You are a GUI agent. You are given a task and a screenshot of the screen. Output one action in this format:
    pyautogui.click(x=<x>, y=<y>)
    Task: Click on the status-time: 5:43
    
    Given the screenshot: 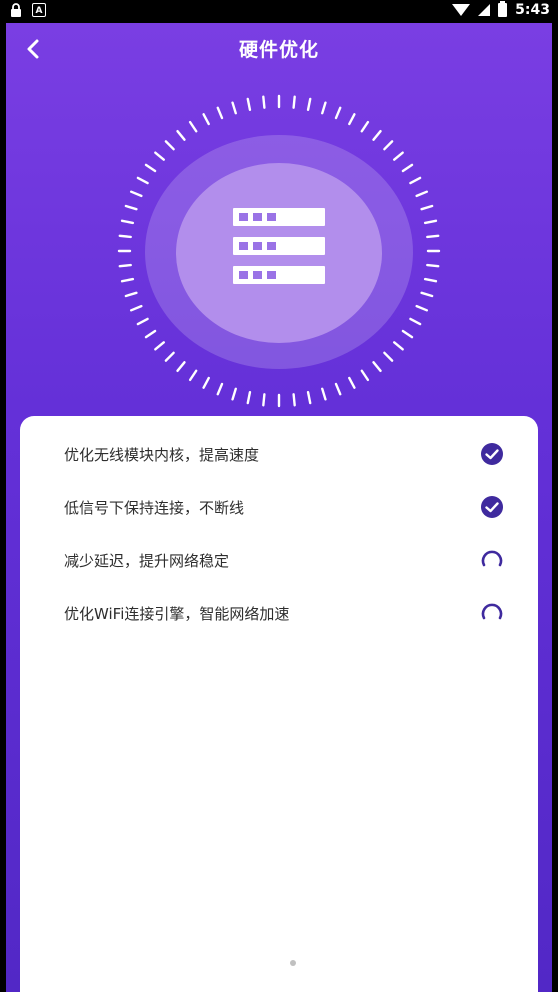 What is the action you would take?
    pyautogui.click(x=532, y=10)
    